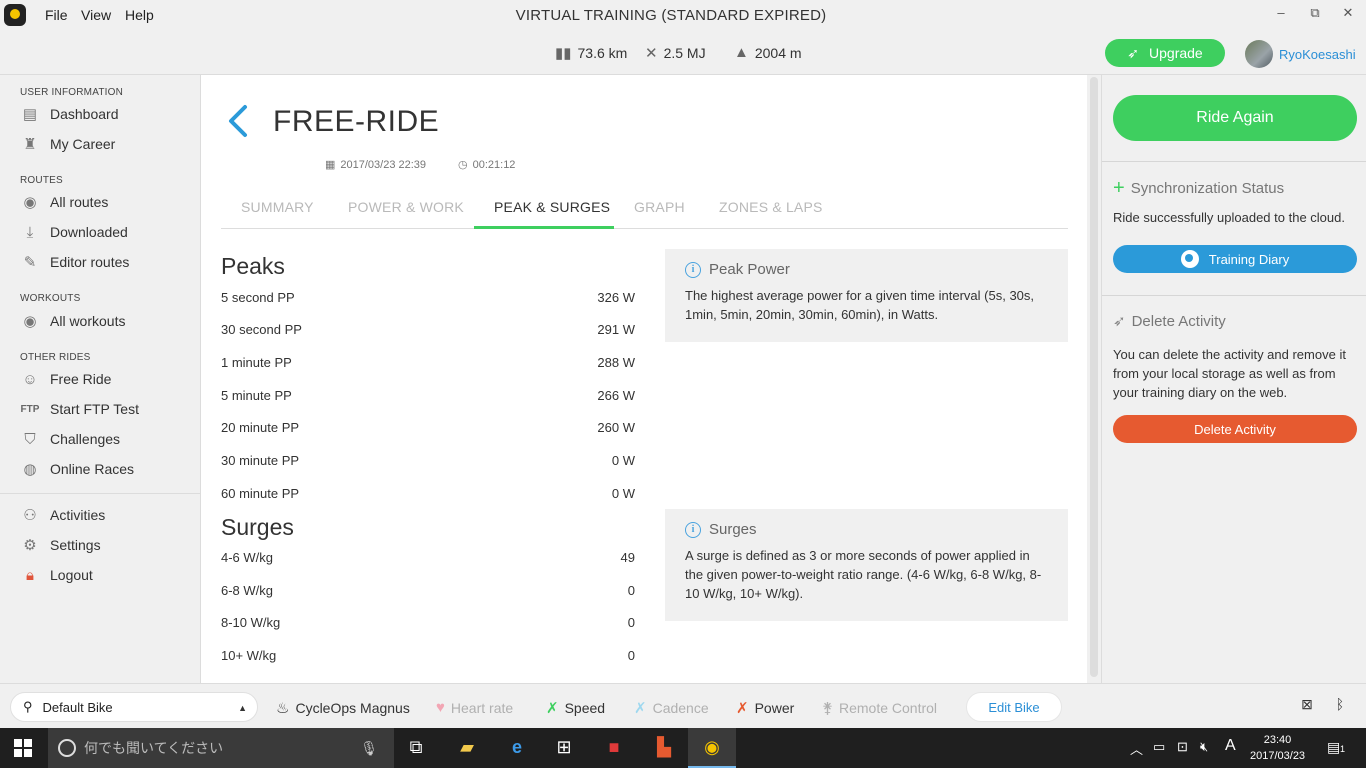 This screenshot has height=768, width=1366. I want to click on sidebar-item-label: Online Races, so click(92, 469).